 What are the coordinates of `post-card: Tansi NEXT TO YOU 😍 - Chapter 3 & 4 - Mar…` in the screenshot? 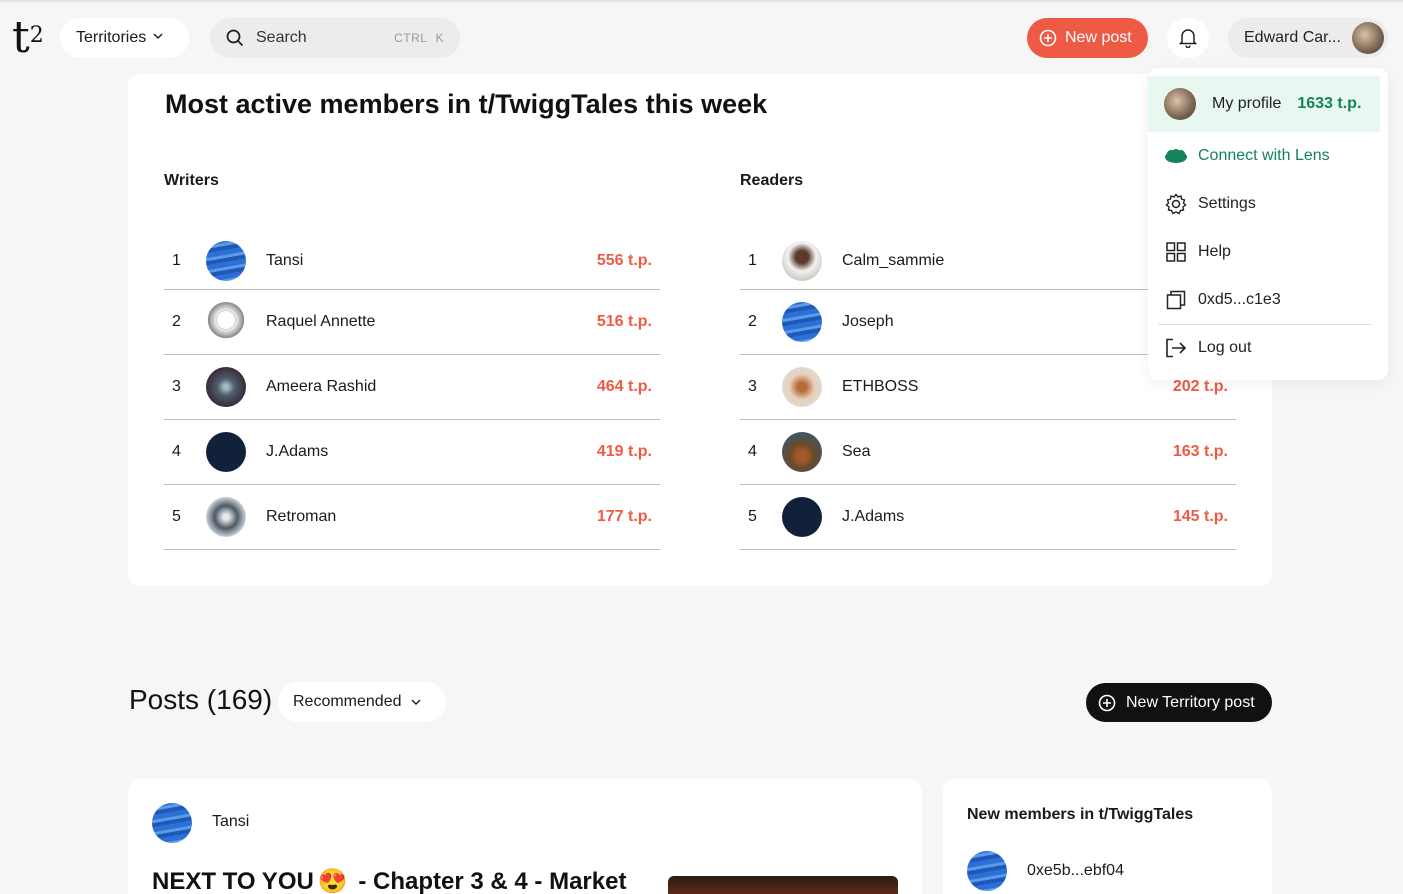 It's located at (525, 836).